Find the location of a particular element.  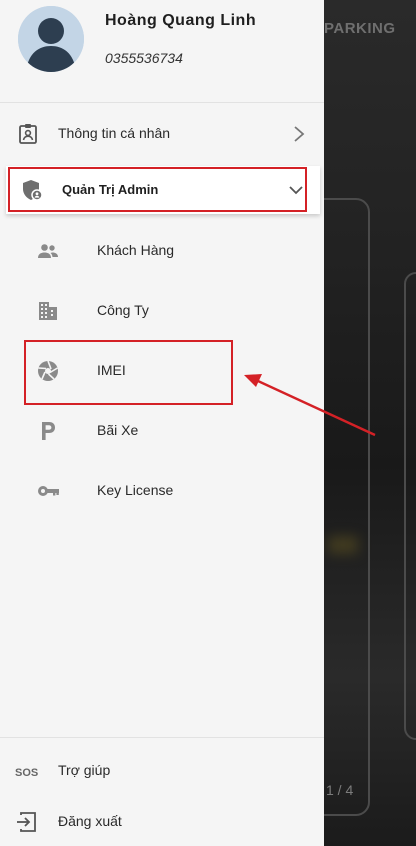

menu-item-label: Trợ giúp is located at coordinates (84, 770).